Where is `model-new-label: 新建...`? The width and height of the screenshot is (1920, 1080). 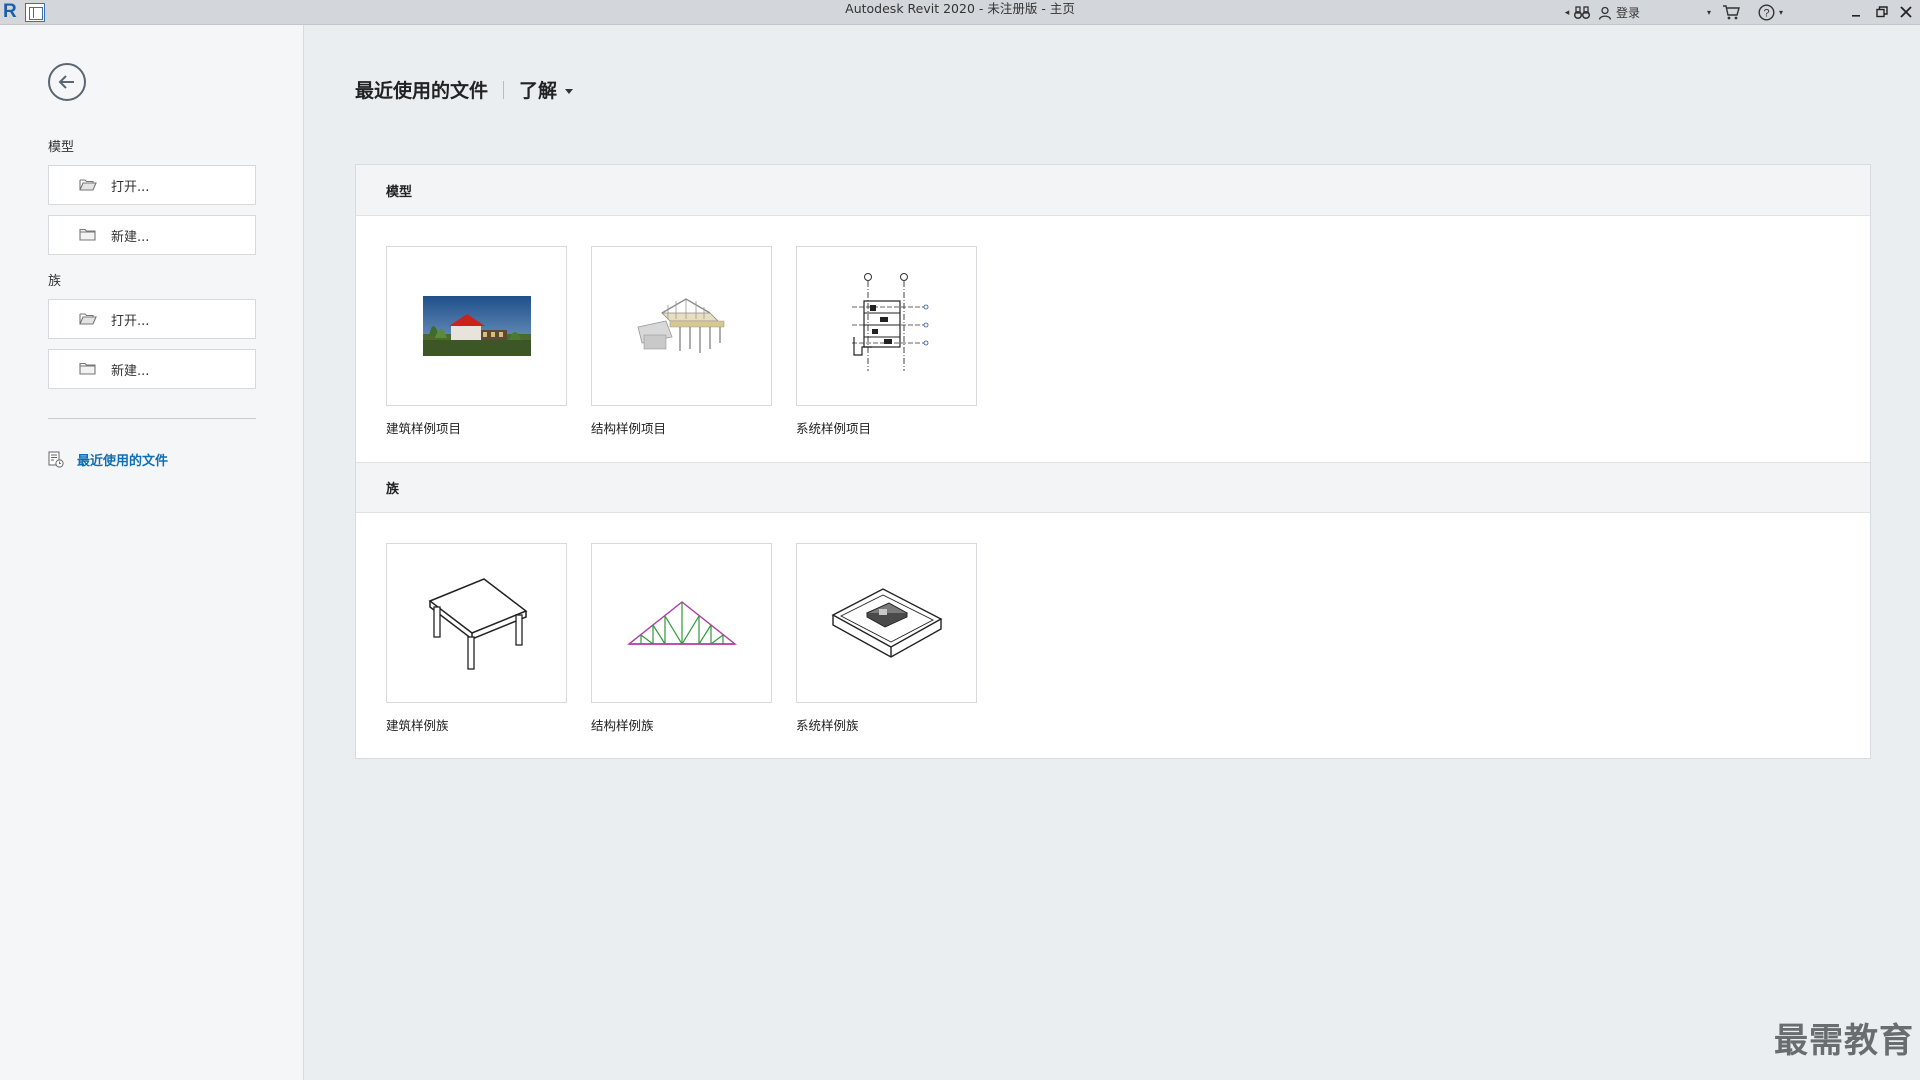
model-new-label: 新建... is located at coordinates (130, 237).